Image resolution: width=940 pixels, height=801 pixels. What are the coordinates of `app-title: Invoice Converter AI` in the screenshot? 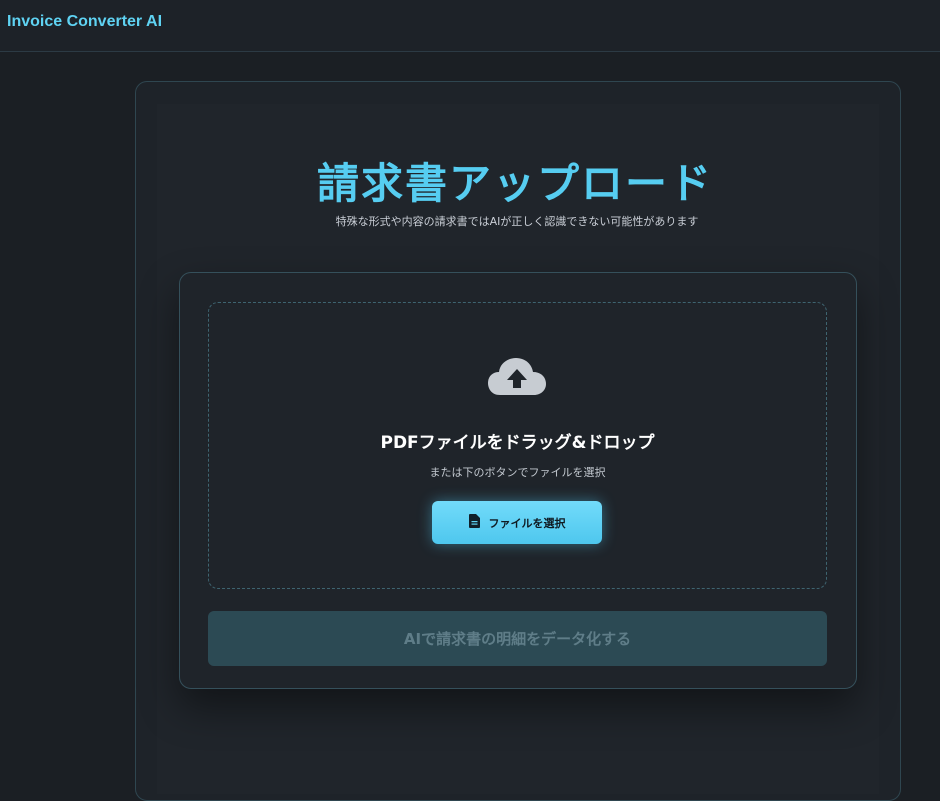 It's located at (84, 22).